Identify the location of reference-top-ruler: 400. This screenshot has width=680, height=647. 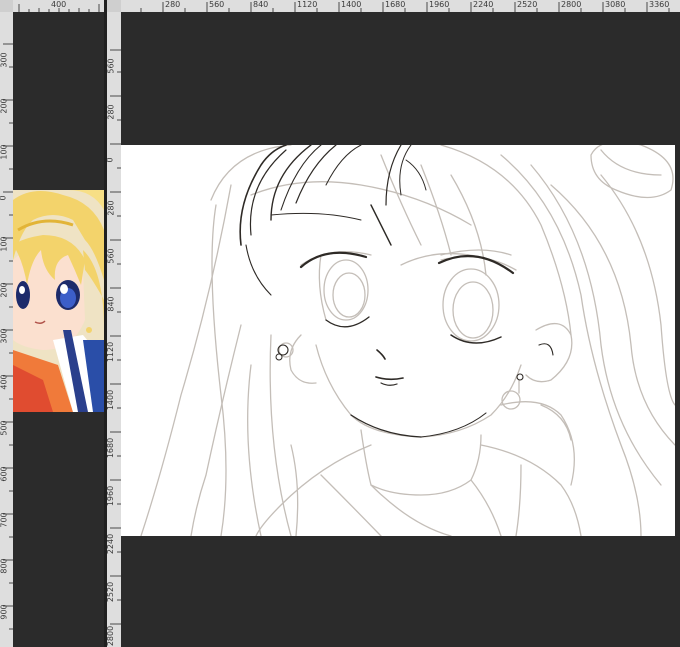
(58, 6).